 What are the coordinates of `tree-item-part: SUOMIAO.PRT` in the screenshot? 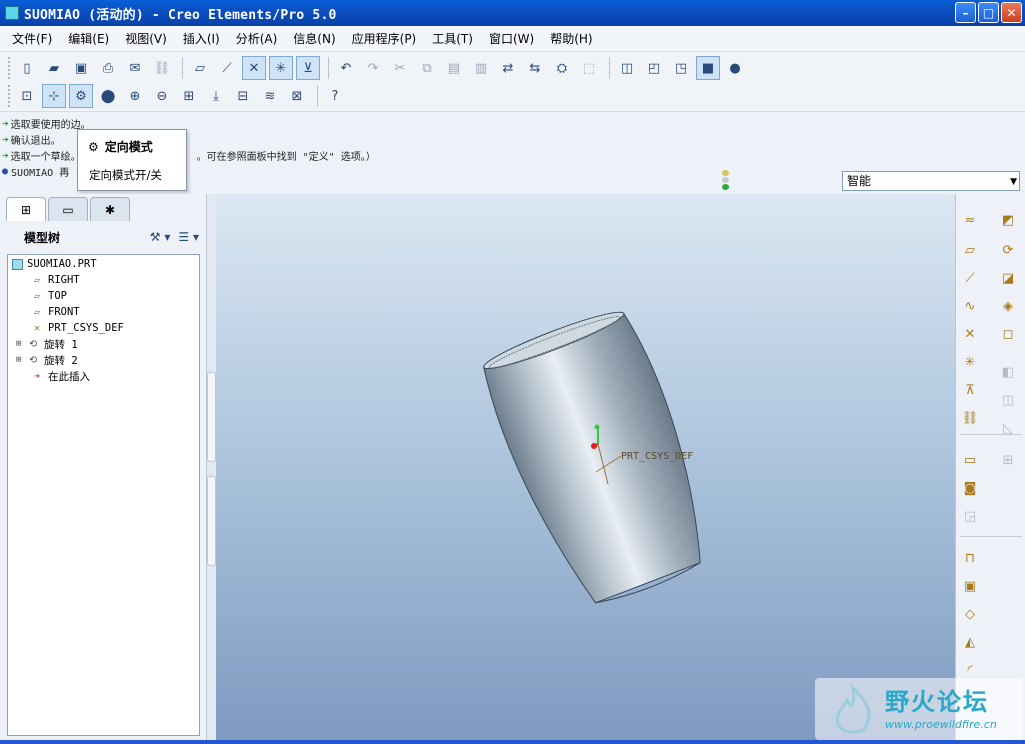 It's located at (54, 264).